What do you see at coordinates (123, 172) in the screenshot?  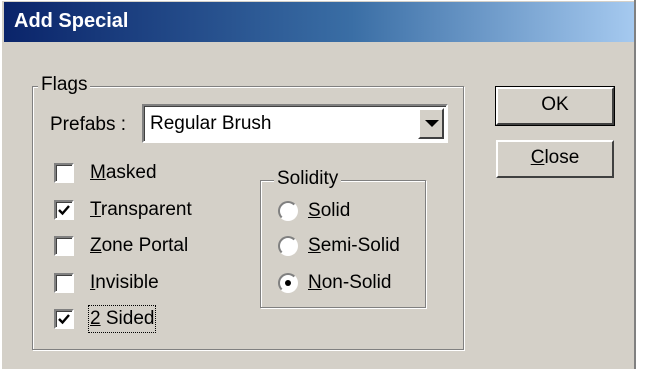 I see `masked-label: Masked` at bounding box center [123, 172].